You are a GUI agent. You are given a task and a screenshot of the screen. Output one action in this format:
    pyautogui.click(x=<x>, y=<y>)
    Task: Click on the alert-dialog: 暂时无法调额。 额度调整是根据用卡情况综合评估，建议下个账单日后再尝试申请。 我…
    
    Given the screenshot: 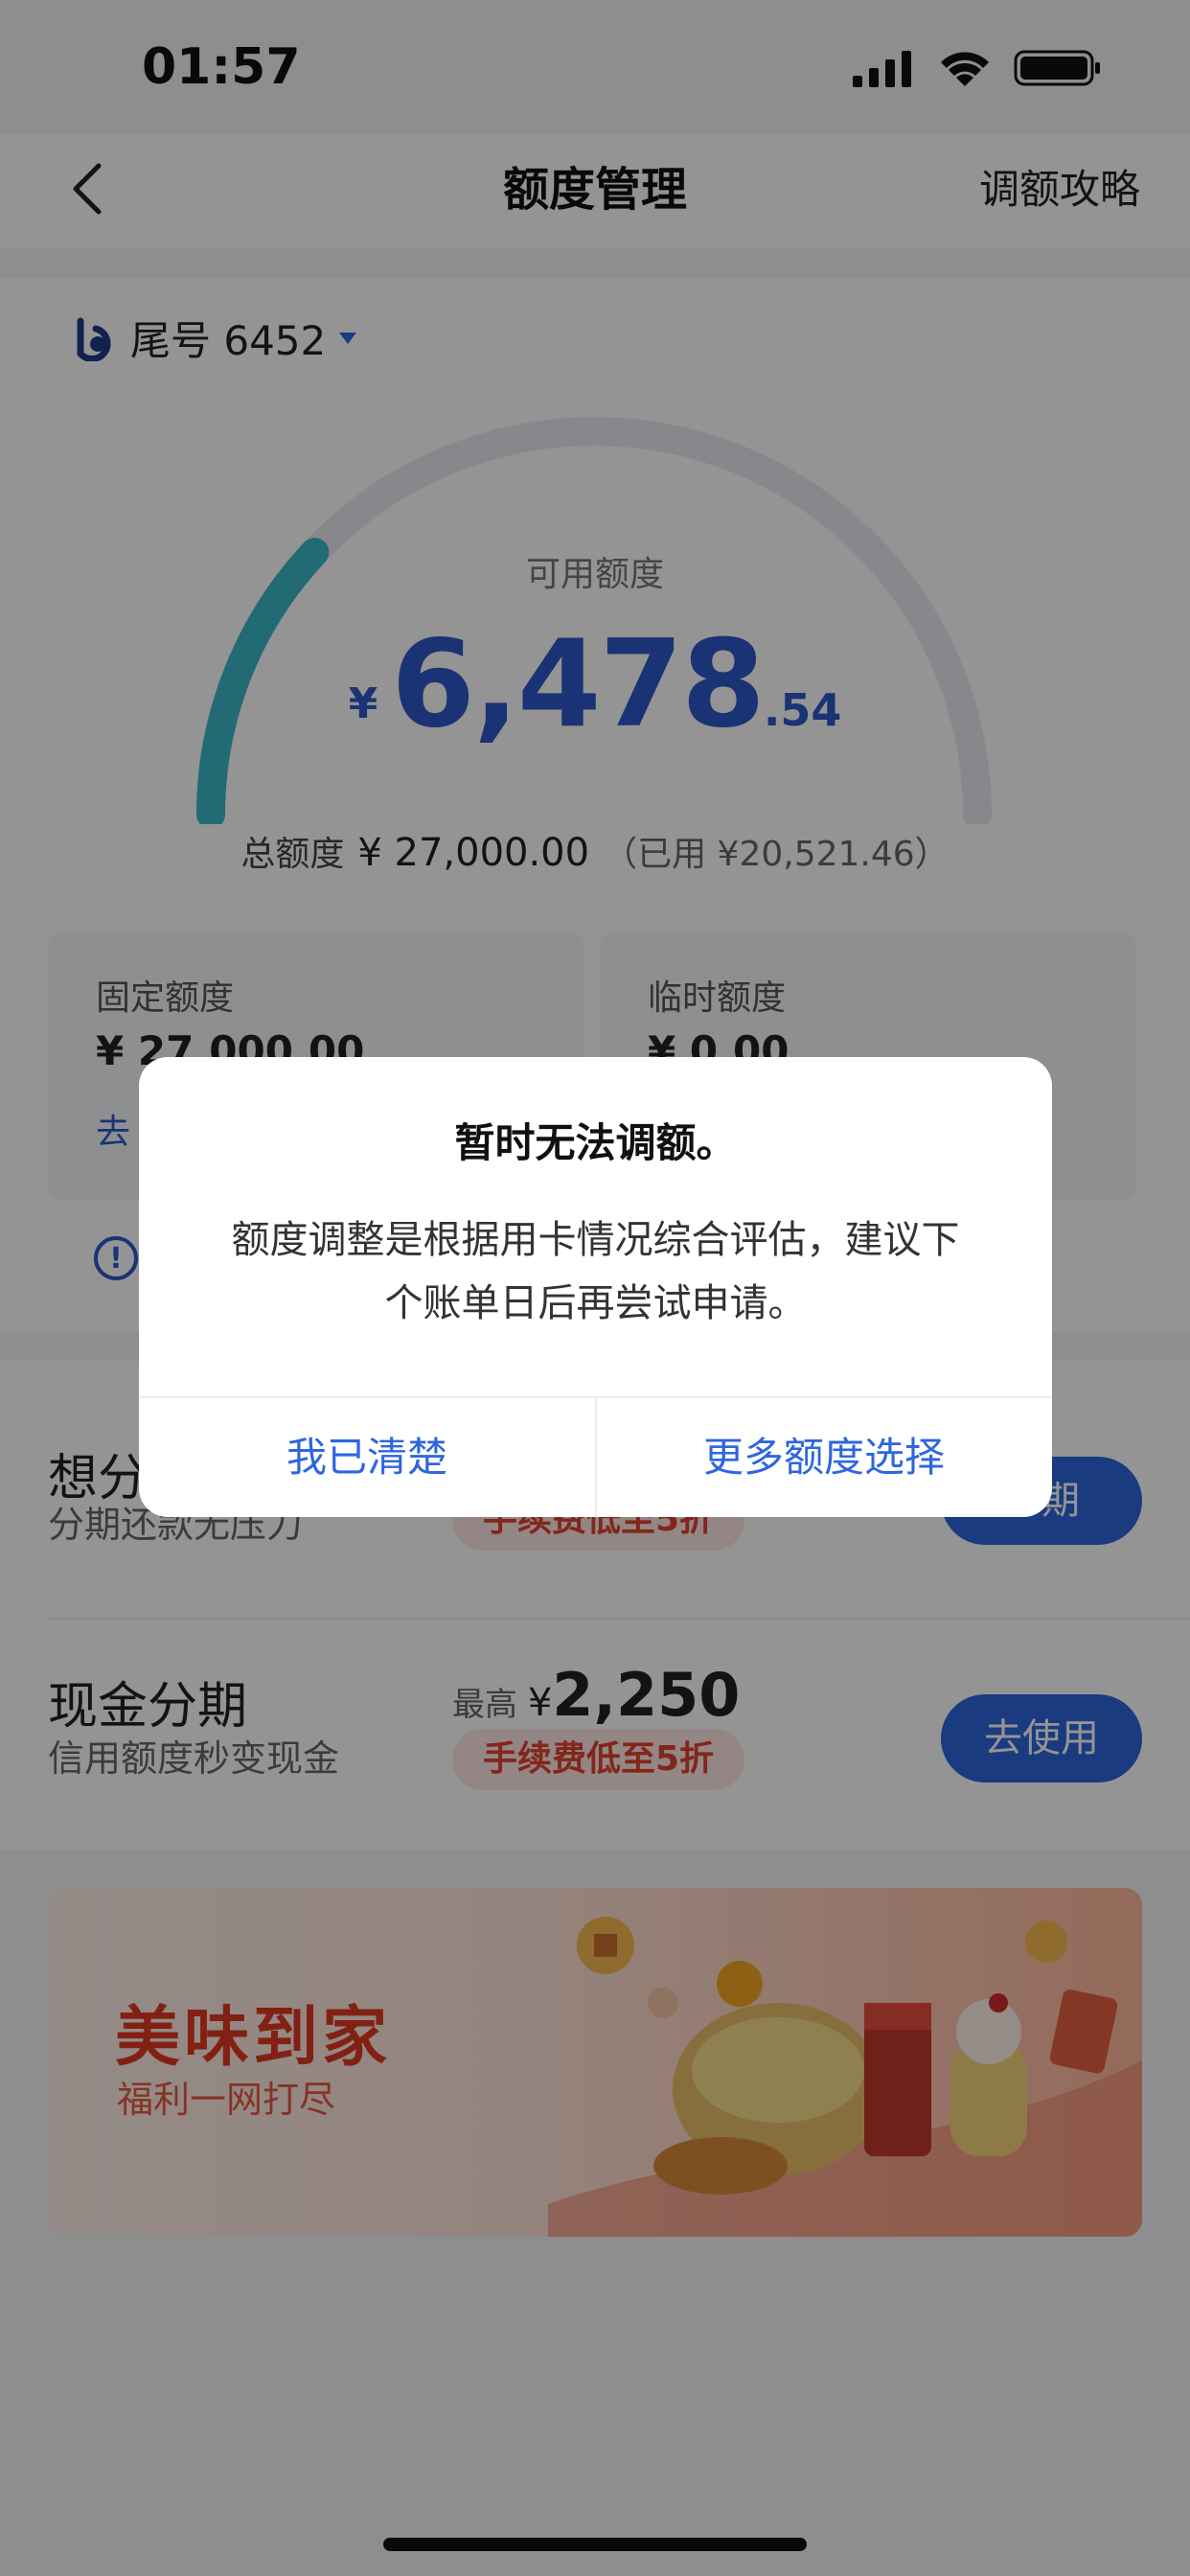 What is the action you would take?
    pyautogui.click(x=595, y=1287)
    